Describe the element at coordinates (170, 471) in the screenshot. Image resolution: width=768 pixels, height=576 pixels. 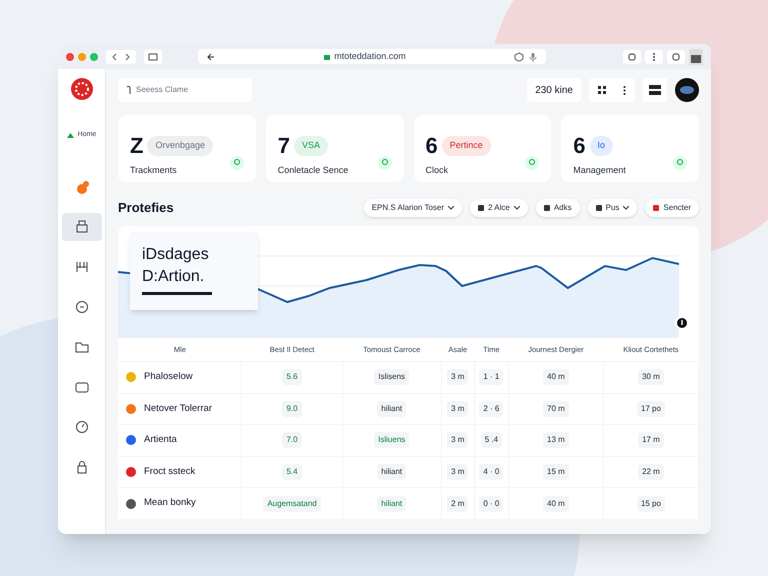
I see `table-cell: Froct ssteck` at that location.